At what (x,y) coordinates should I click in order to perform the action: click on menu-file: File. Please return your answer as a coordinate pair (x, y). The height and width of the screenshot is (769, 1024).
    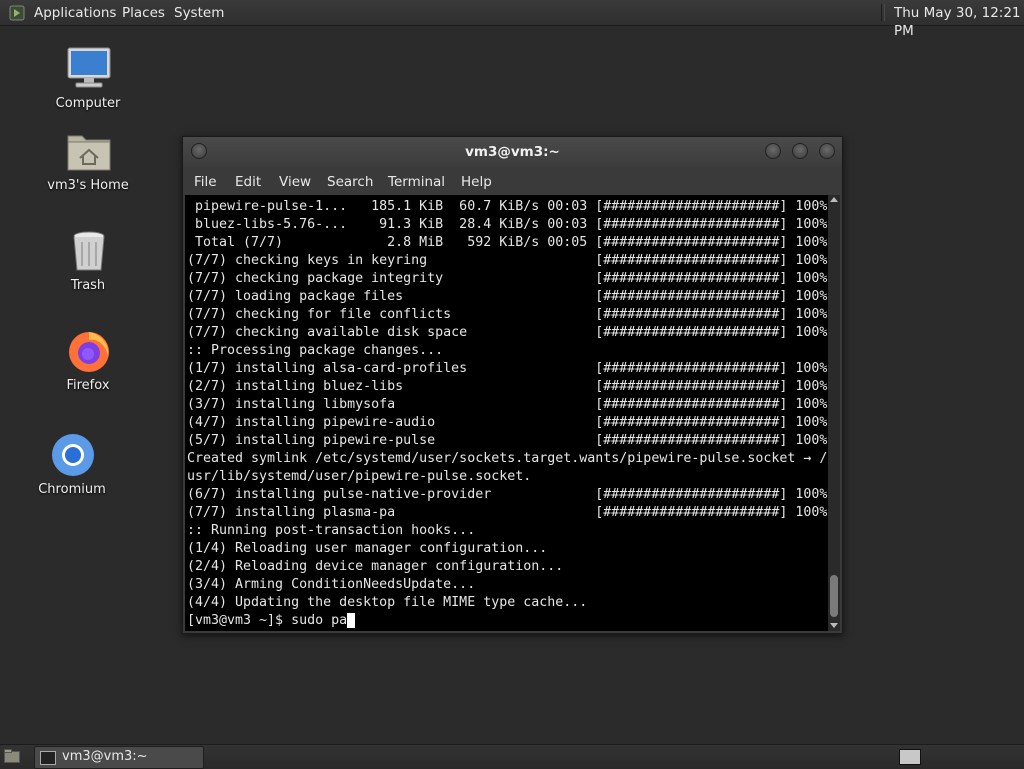
    Looking at the image, I should click on (205, 182).